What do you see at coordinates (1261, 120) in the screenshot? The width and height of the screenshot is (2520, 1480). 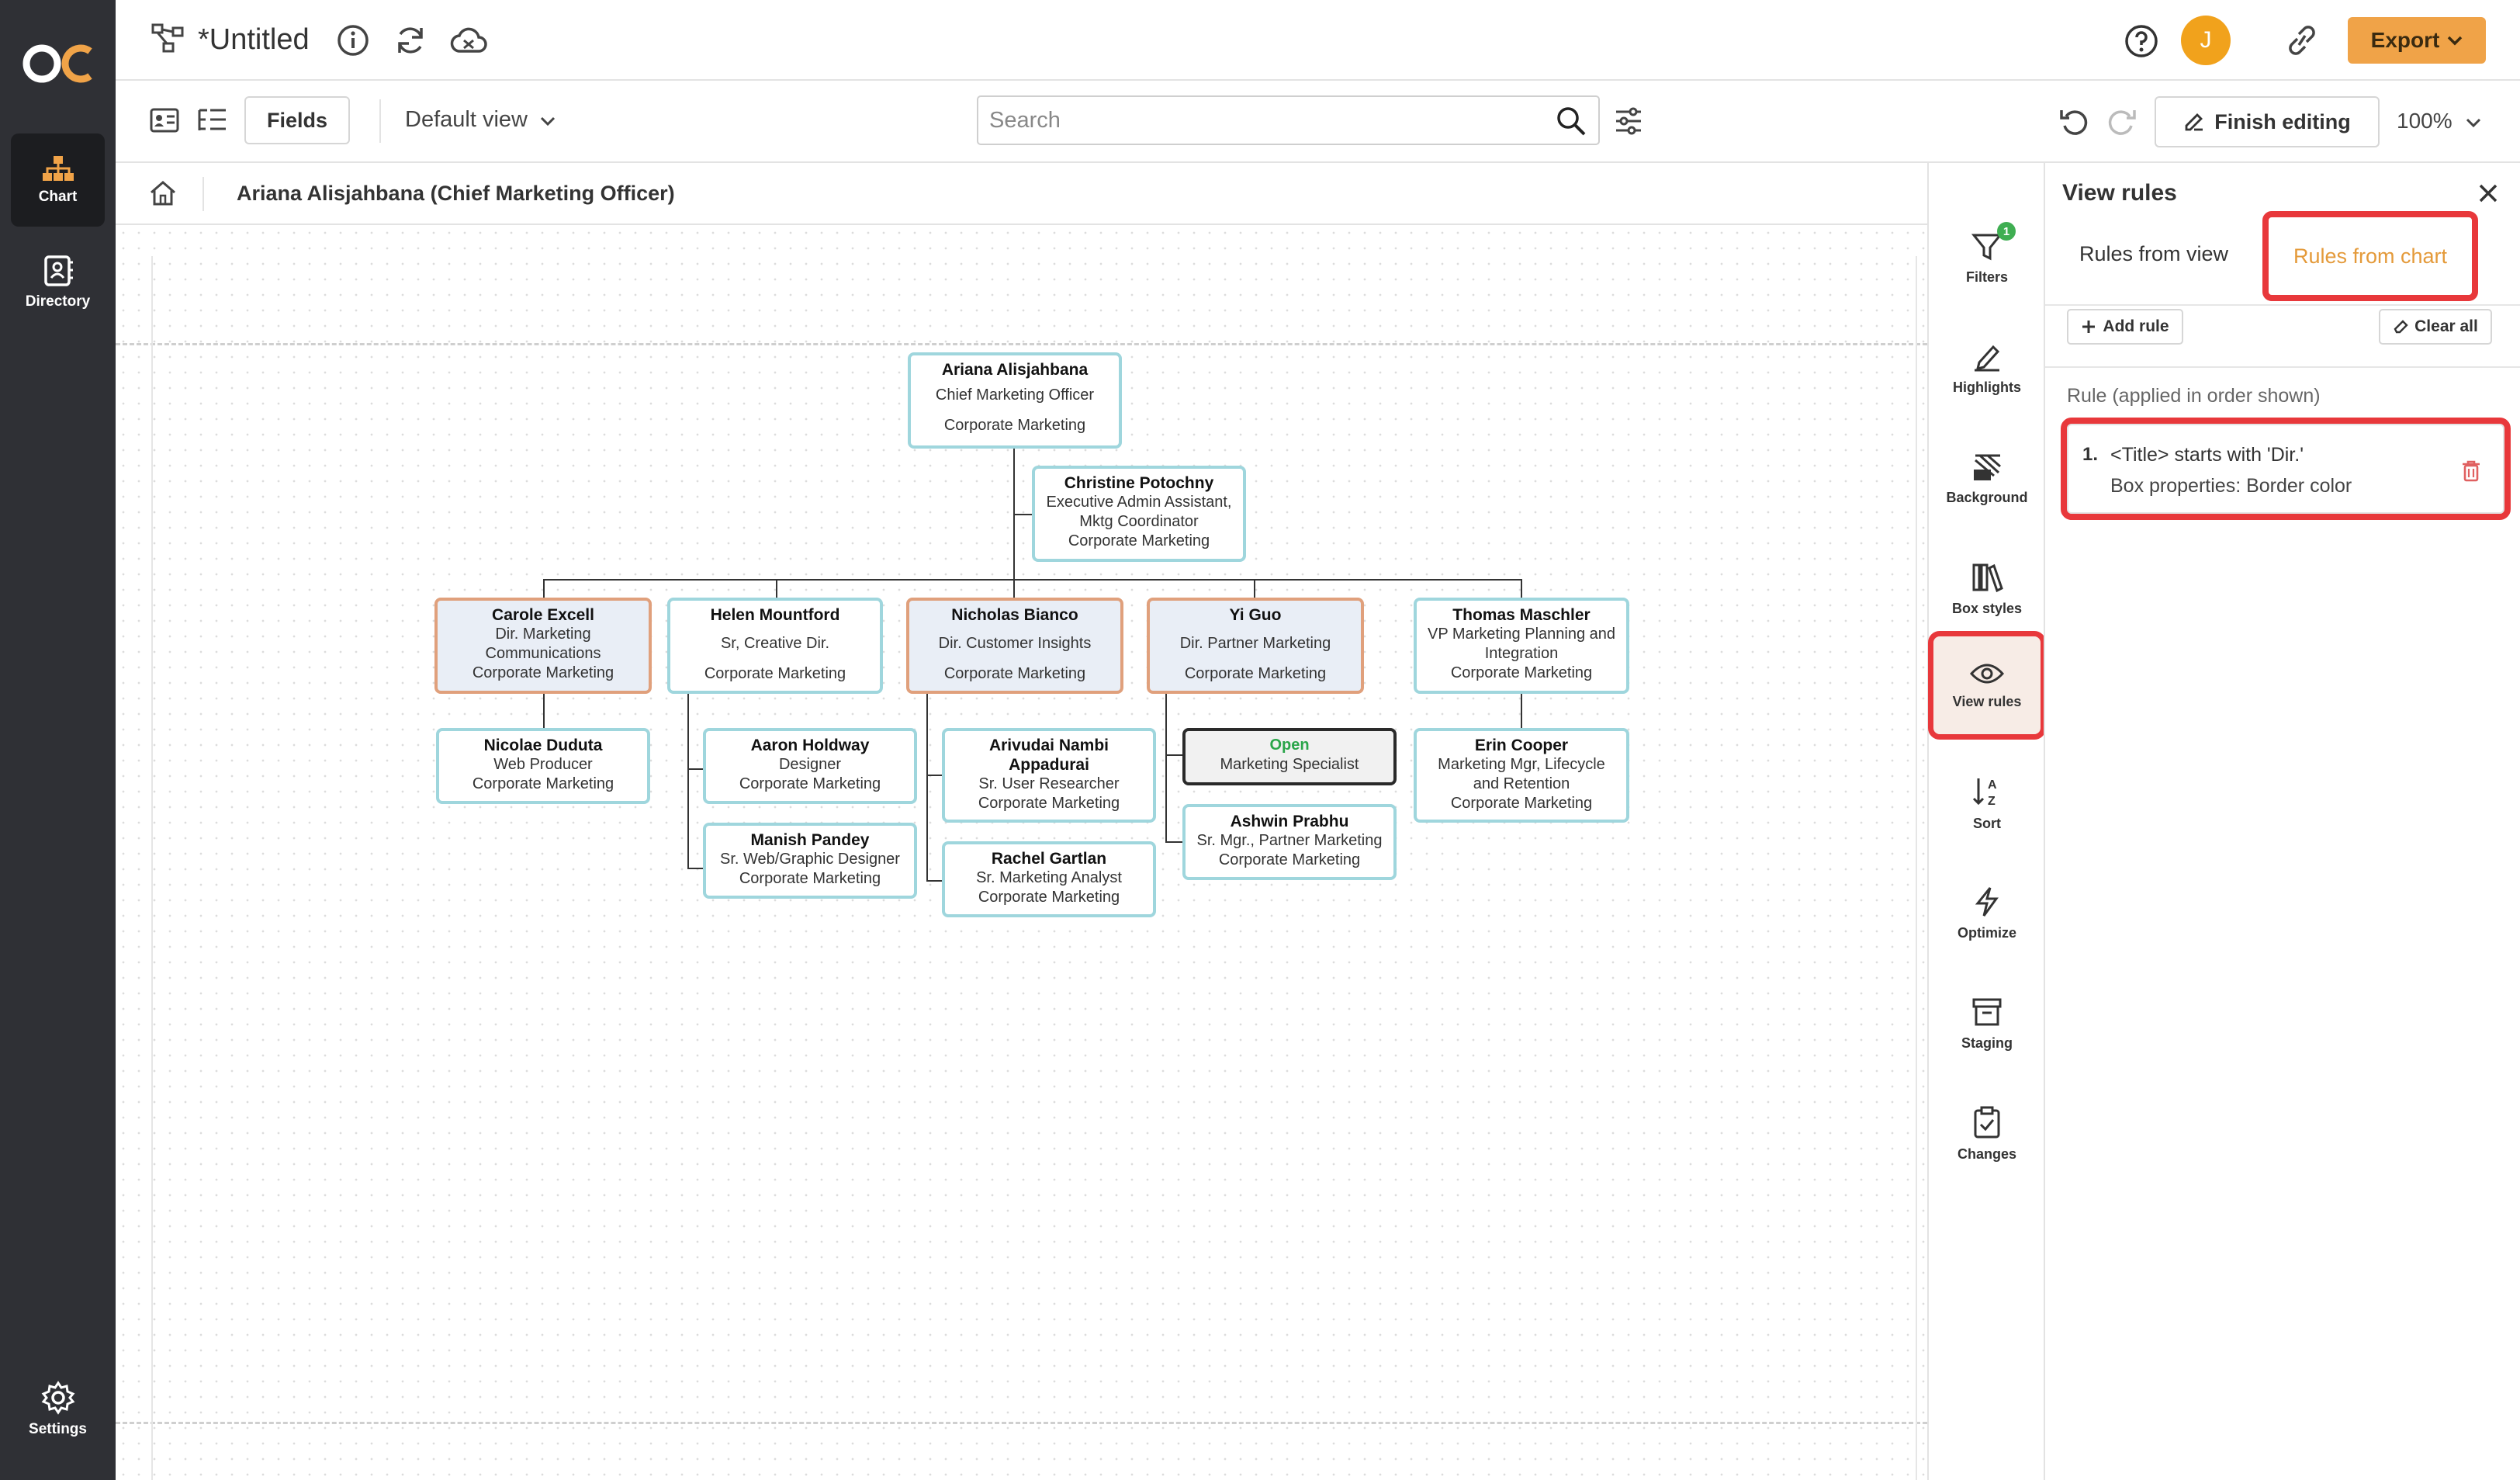 I see `search-input` at bounding box center [1261, 120].